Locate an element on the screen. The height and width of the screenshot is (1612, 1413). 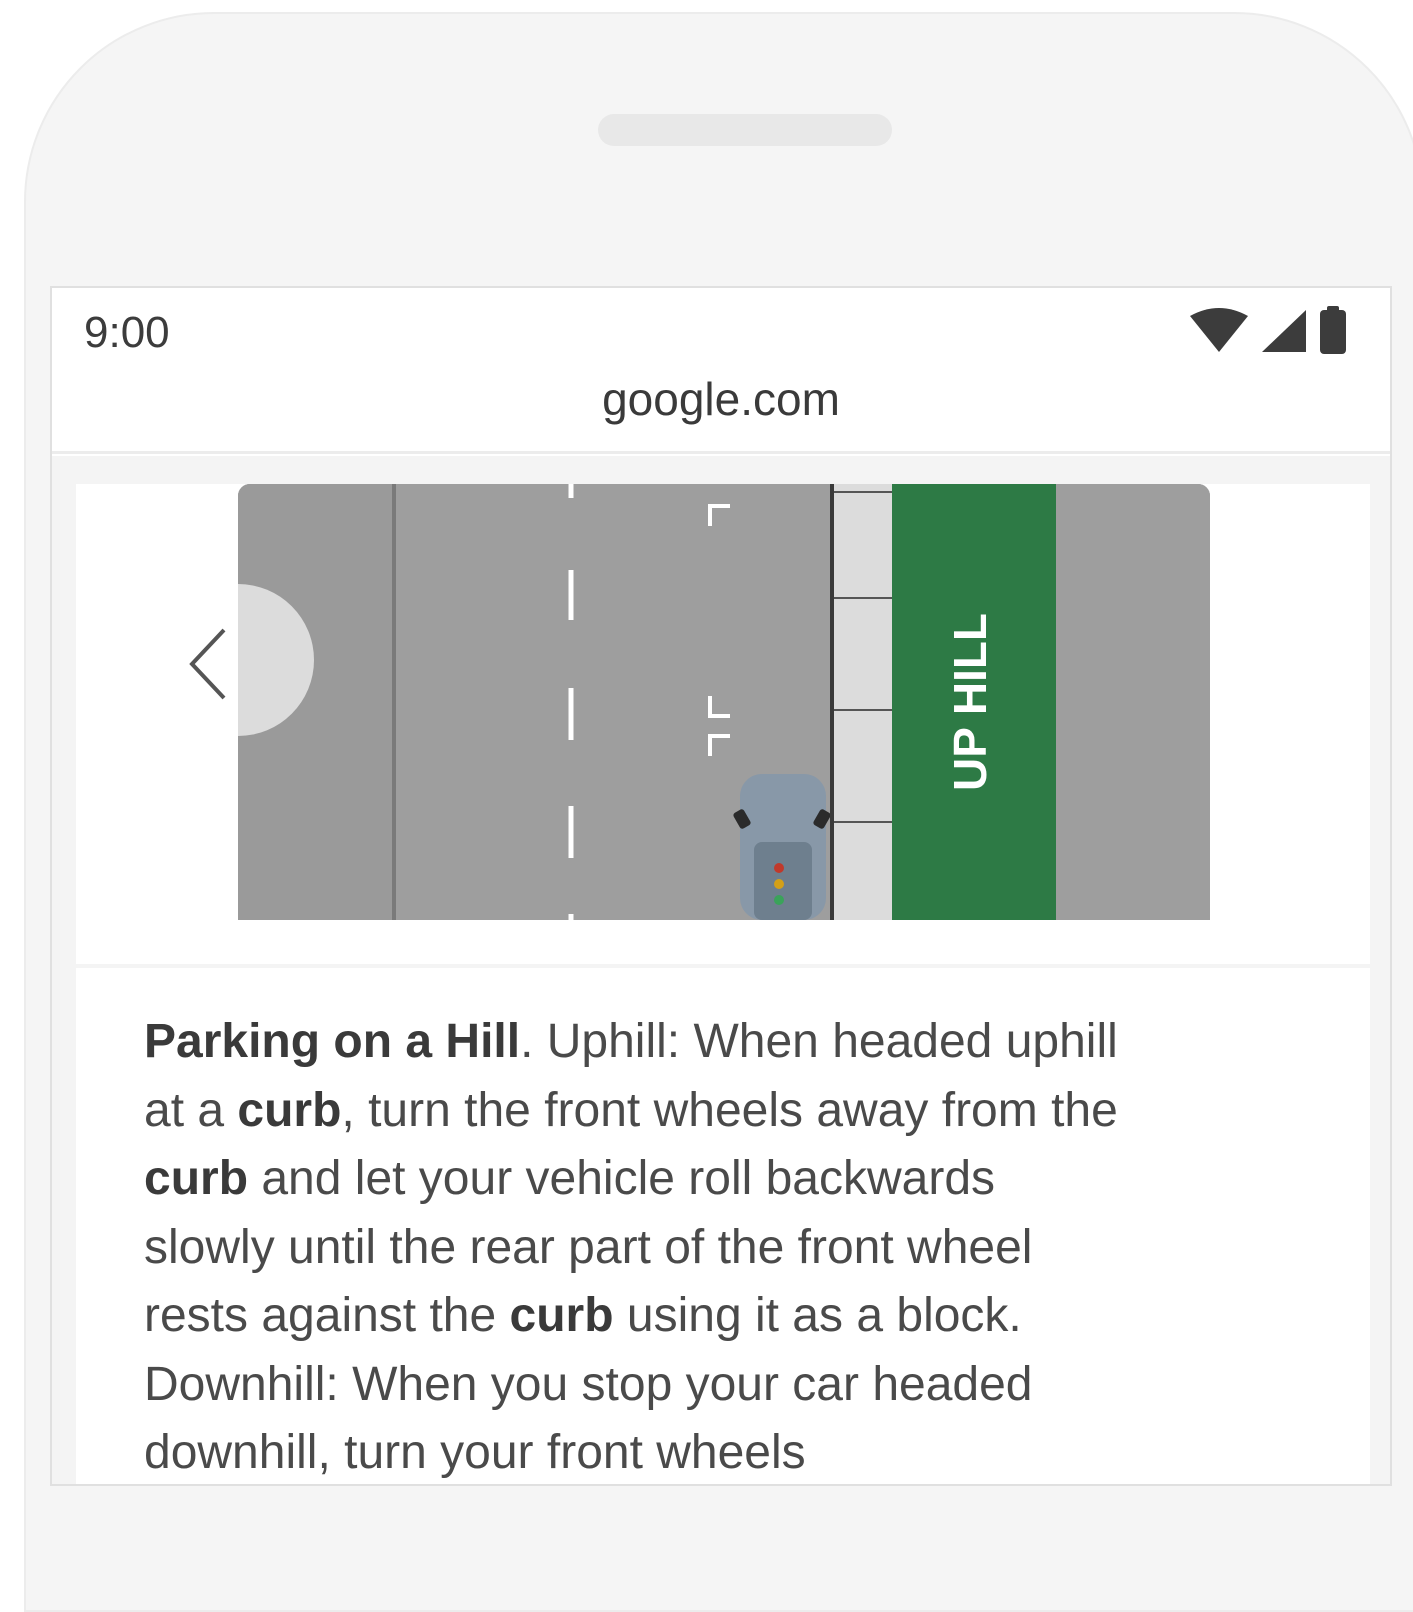
snippet-bold-3: curb is located at coordinates (561, 1315).